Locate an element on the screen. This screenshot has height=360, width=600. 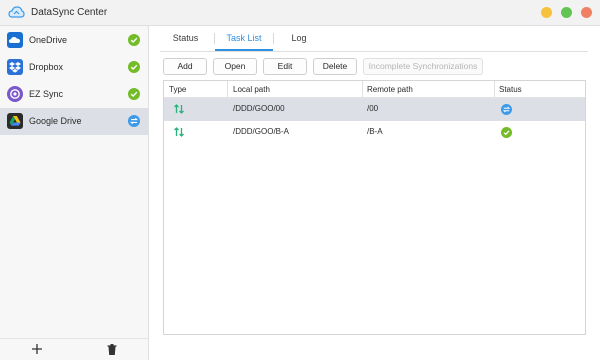
ez-sync-icon is located at coordinates (15, 94).